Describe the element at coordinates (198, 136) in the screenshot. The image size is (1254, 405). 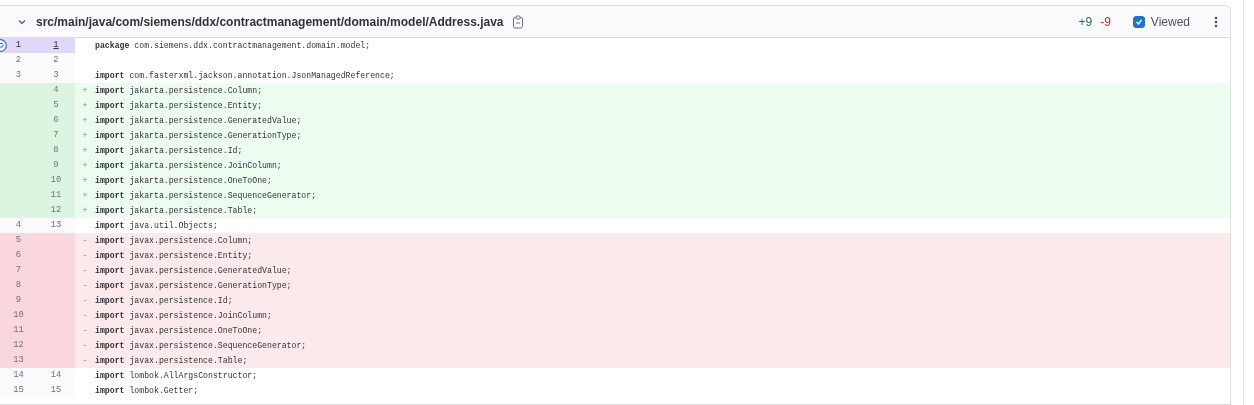
I see `code-text: import jakarta.persistence.GenerationType;` at that location.